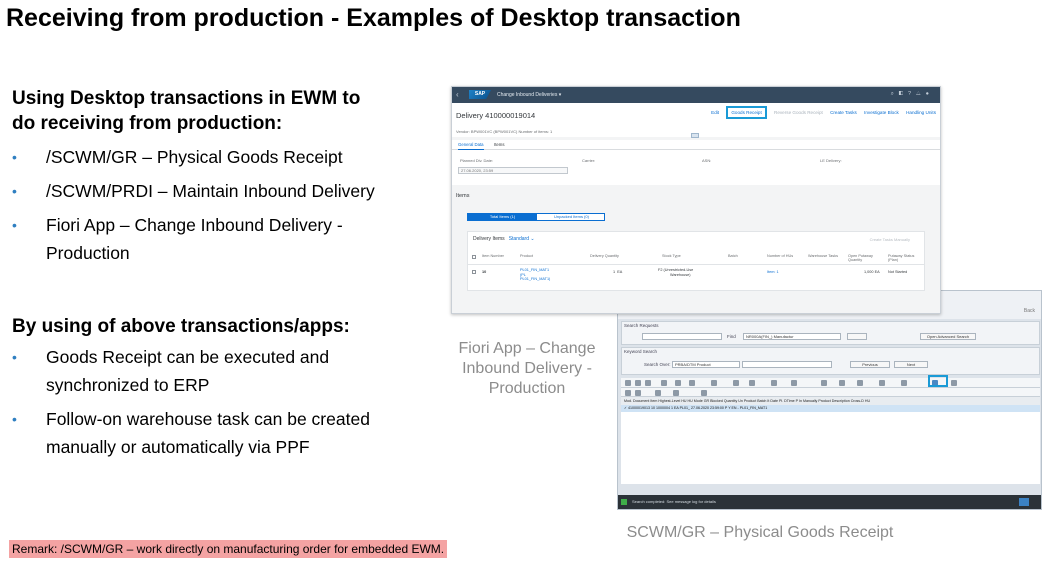 This screenshot has height=568, width=1045. I want to click on gr-grid-body, so click(830, 448).